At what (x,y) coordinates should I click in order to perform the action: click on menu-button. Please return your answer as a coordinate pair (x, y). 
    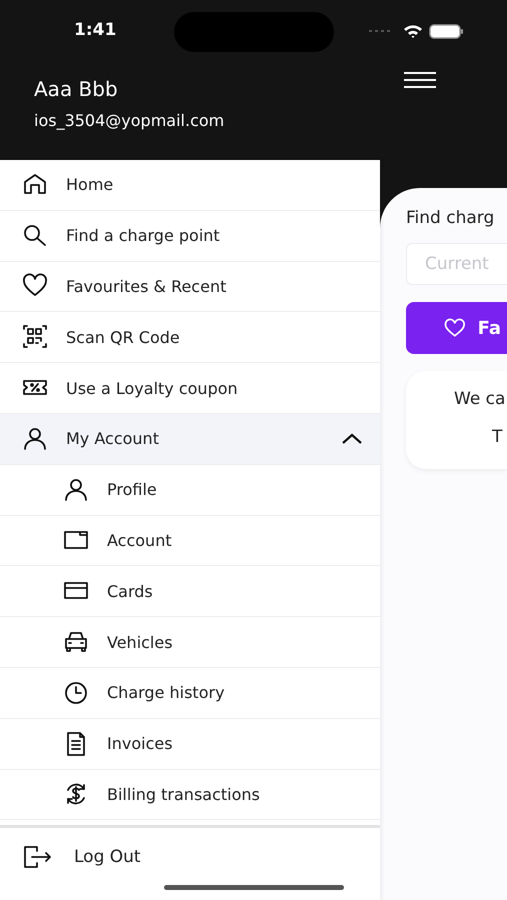
    Looking at the image, I should click on (420, 80).